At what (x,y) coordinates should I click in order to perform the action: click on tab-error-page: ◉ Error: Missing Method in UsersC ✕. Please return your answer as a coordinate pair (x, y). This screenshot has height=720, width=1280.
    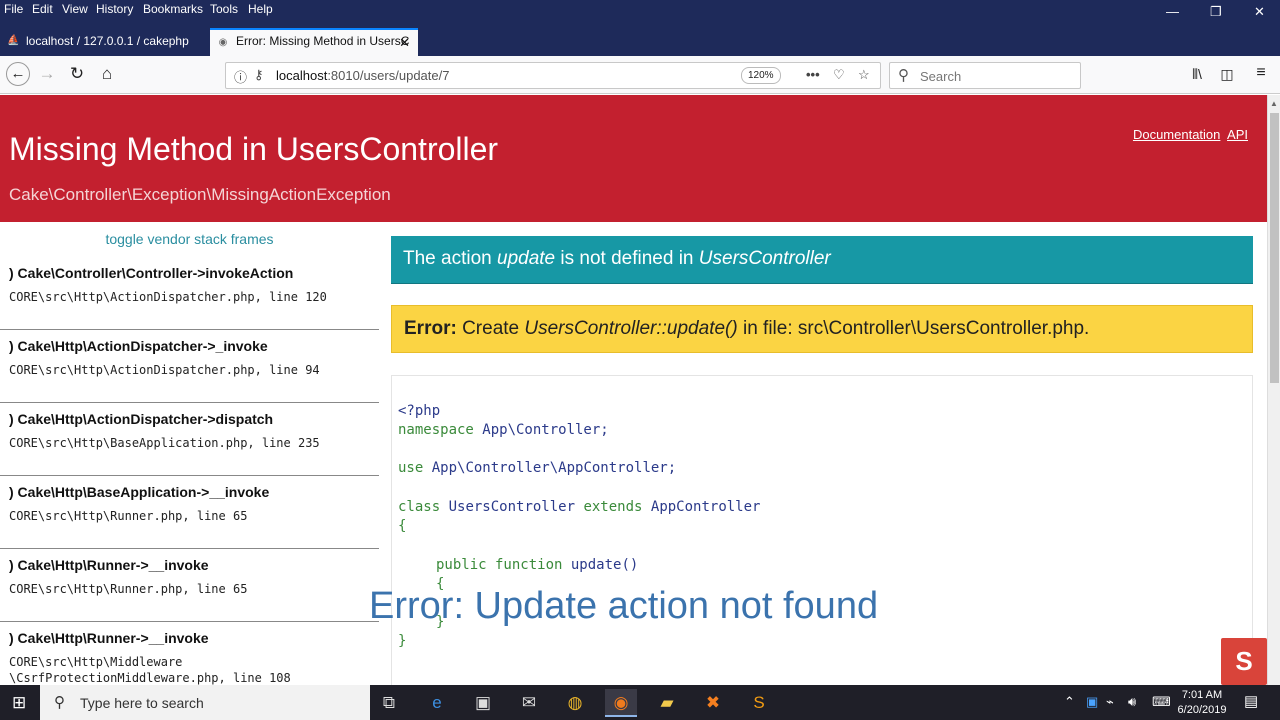
    Looking at the image, I should click on (314, 42).